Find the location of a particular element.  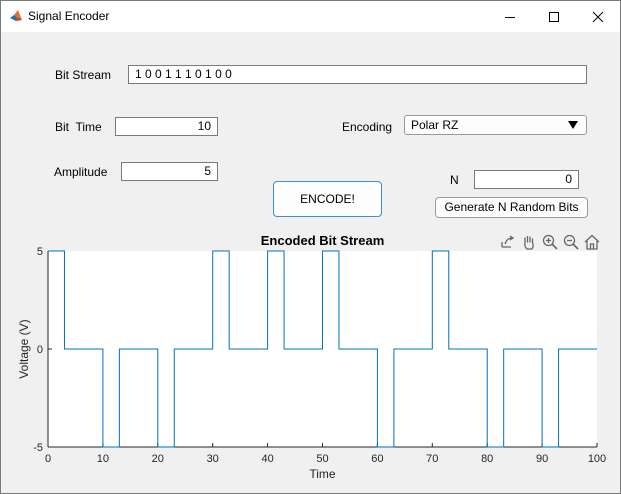

n-label: N is located at coordinates (454, 180).